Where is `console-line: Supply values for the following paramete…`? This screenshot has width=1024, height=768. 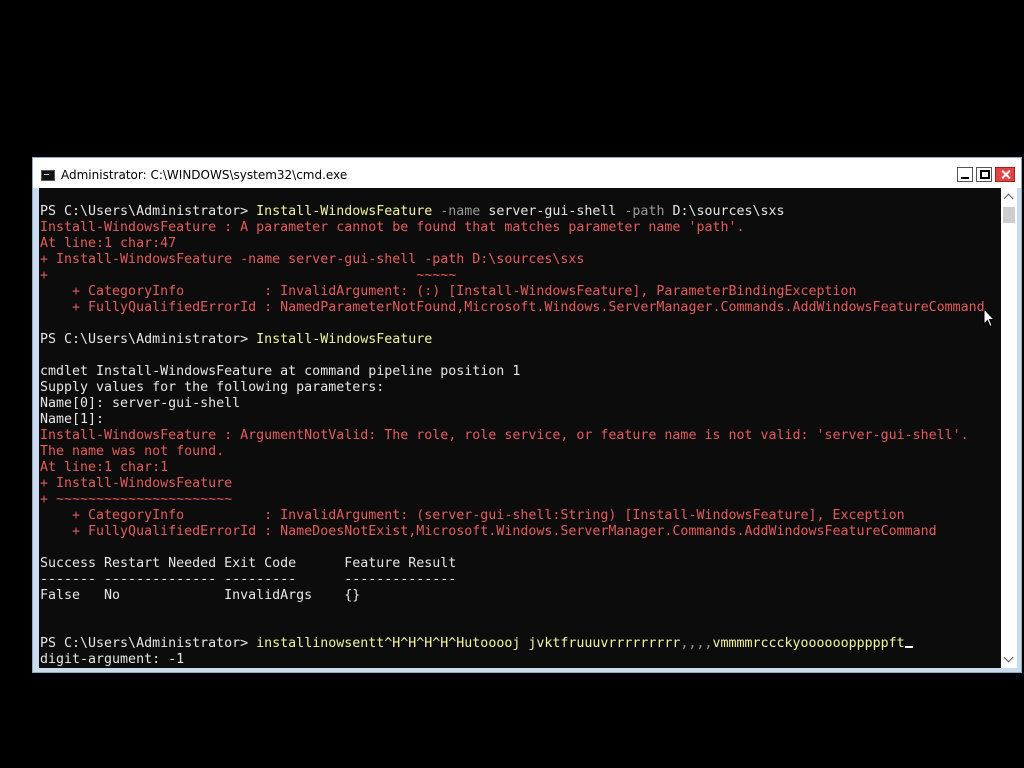
console-line: Supply values for the following paramete… is located at coordinates (212, 388).